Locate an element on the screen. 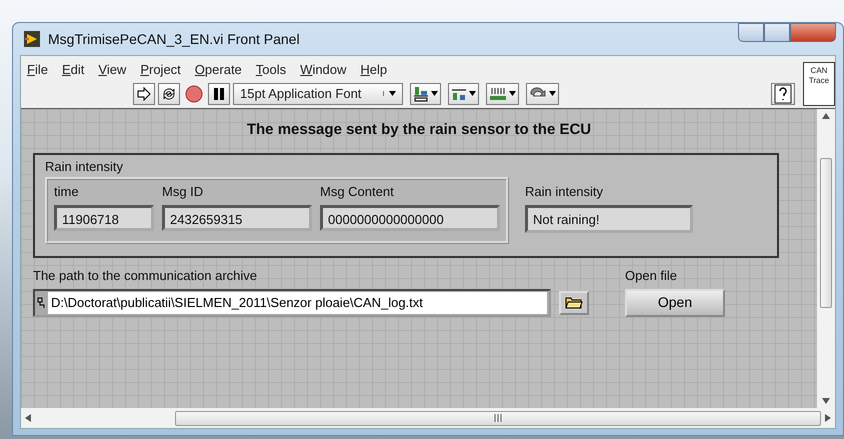  pause-button is located at coordinates (219, 93).